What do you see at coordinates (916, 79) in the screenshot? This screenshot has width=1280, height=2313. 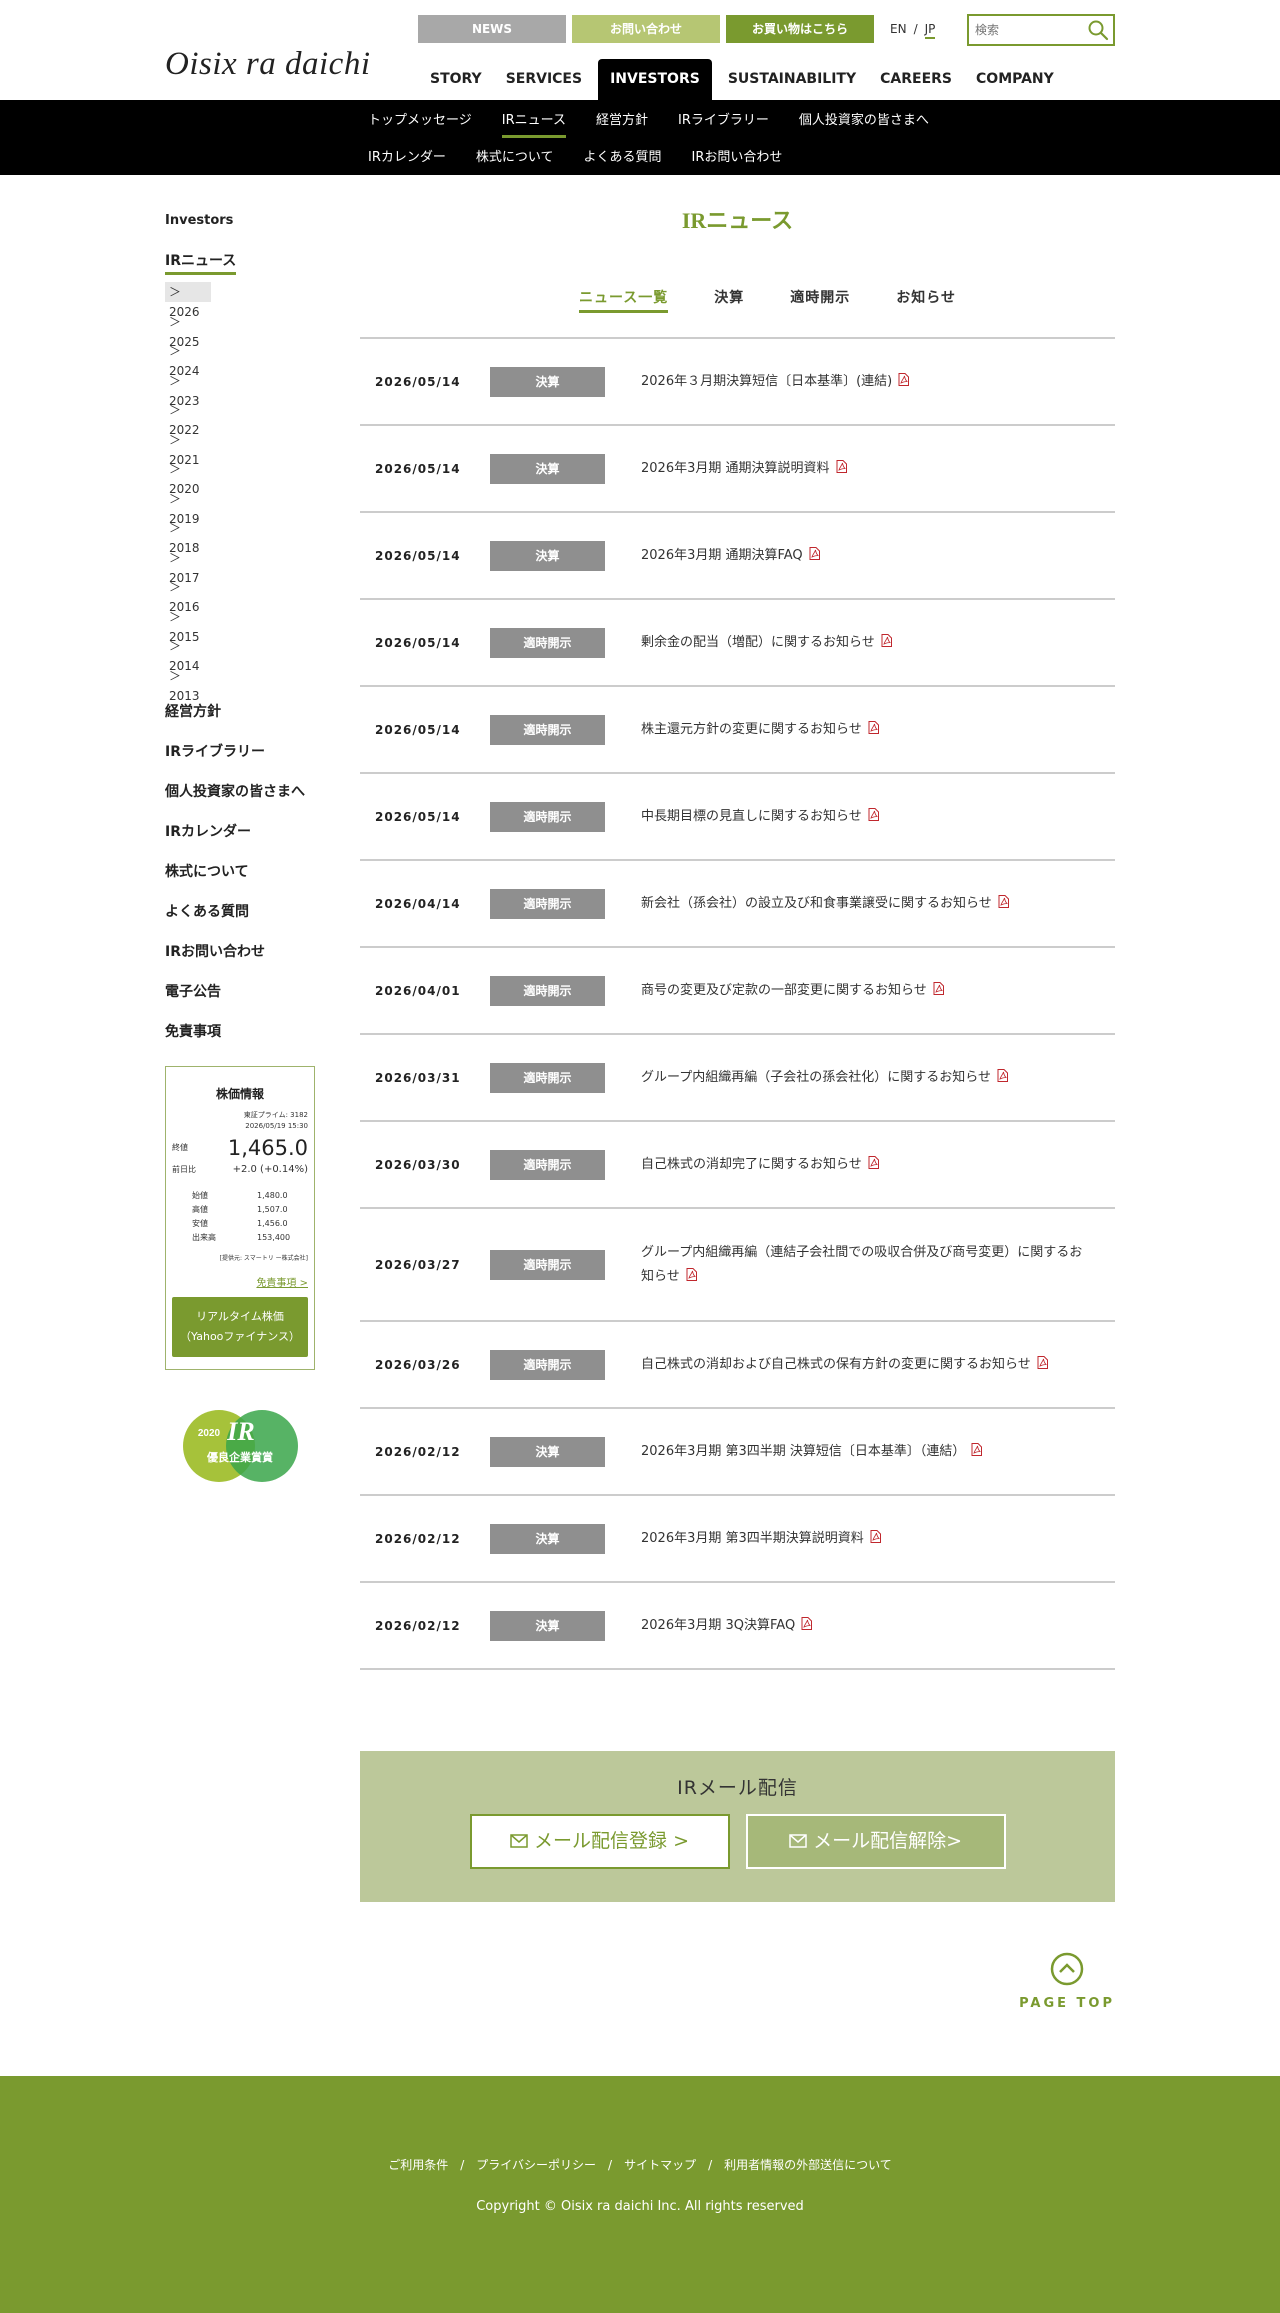 I see `nav-careers: CAREERS` at bounding box center [916, 79].